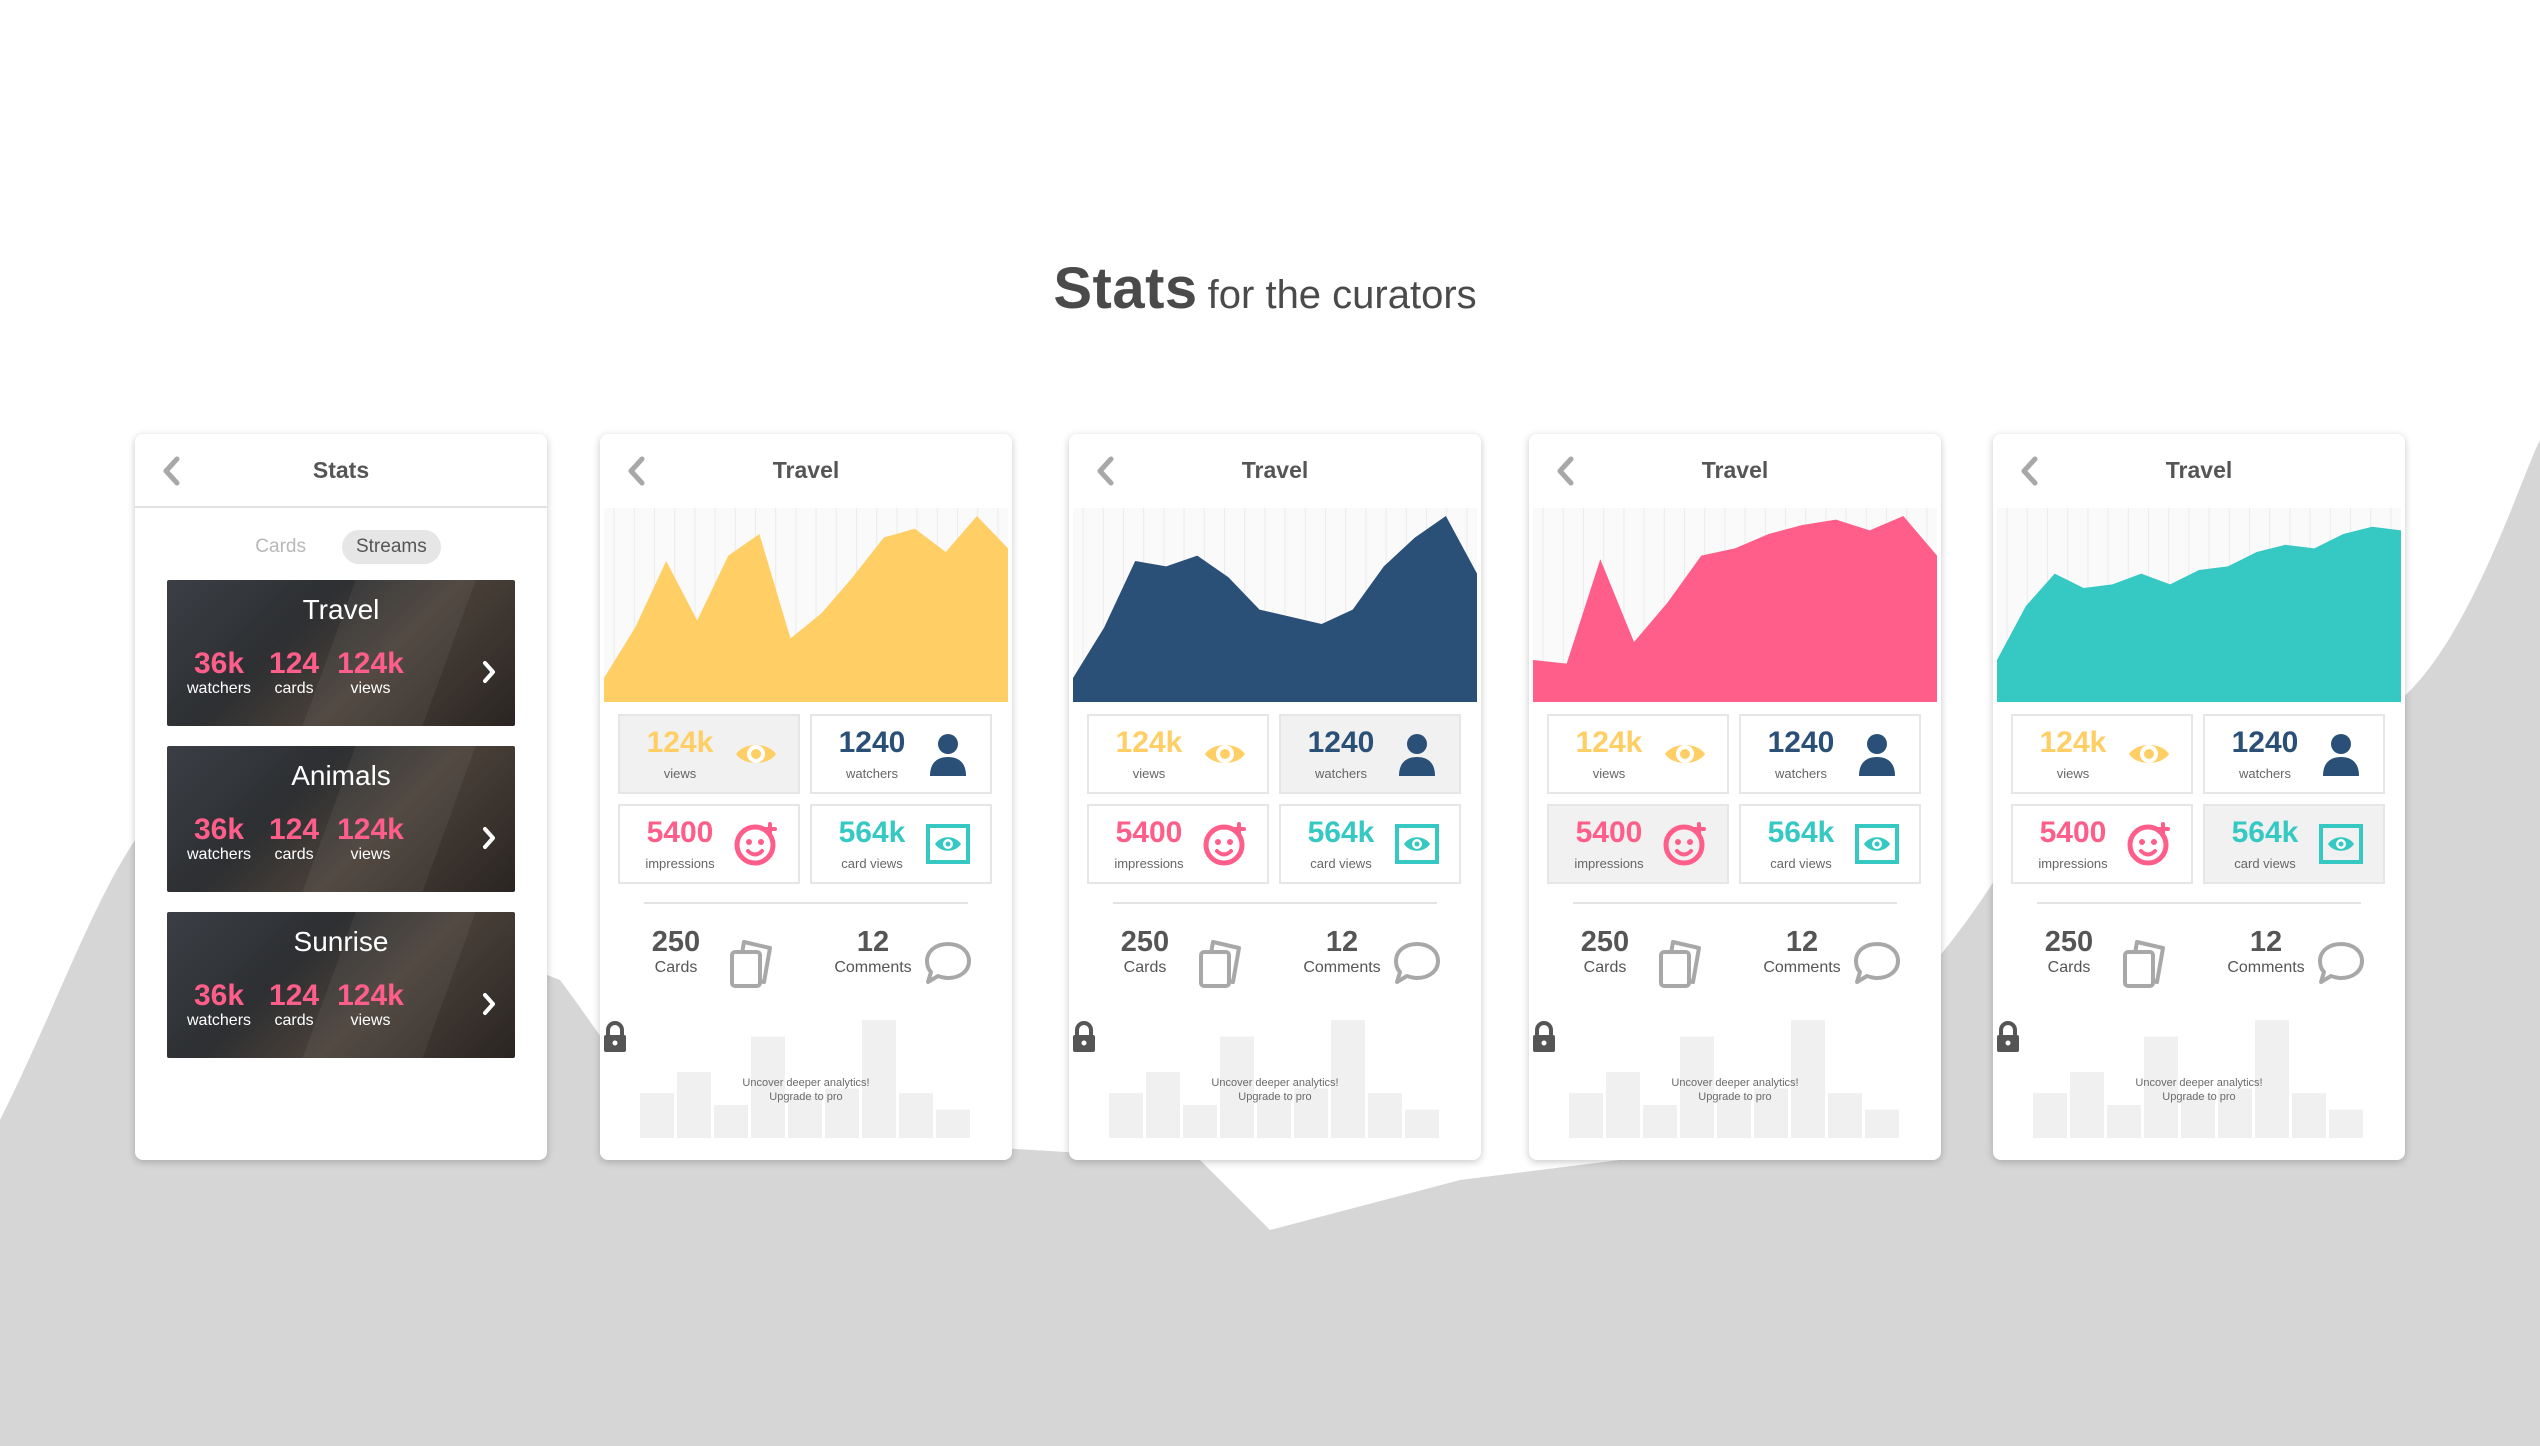 This screenshot has height=1446, width=2540. What do you see at coordinates (341, 775) in the screenshot?
I see `stream-title: Animals` at bounding box center [341, 775].